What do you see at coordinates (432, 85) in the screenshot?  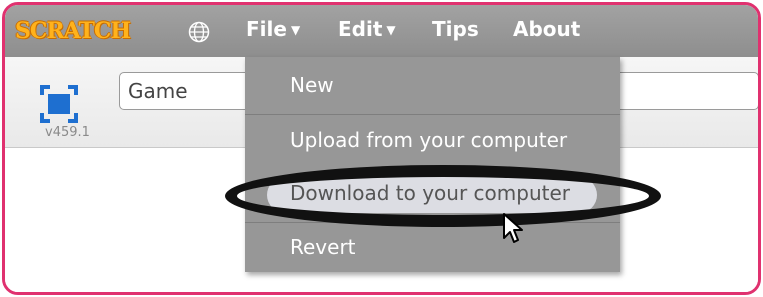 I see `menu-item-new: New` at bounding box center [432, 85].